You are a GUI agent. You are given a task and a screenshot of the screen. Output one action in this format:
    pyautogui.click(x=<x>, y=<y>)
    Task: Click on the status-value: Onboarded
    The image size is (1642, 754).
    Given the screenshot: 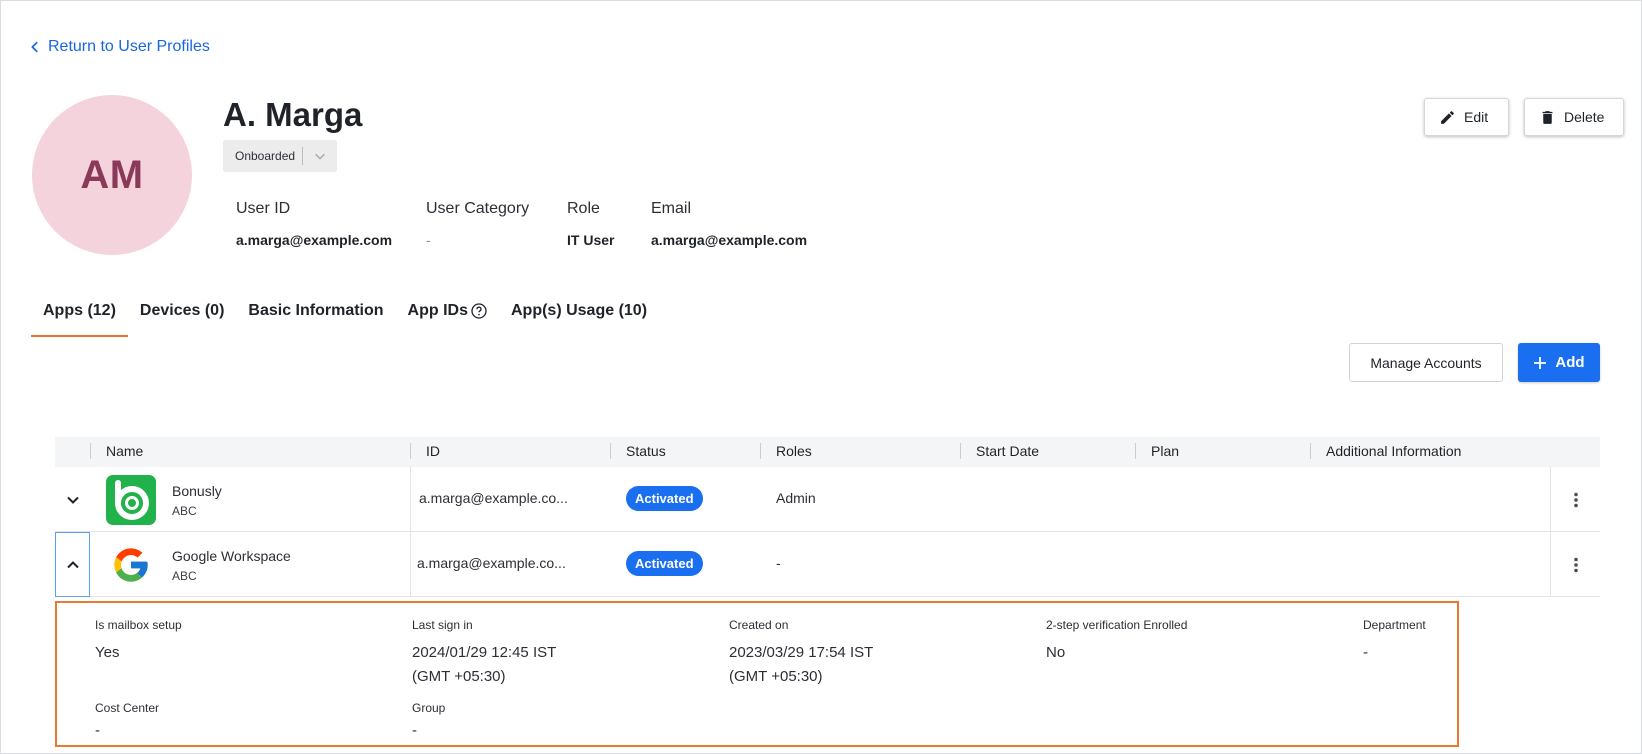 What is the action you would take?
    pyautogui.click(x=265, y=156)
    